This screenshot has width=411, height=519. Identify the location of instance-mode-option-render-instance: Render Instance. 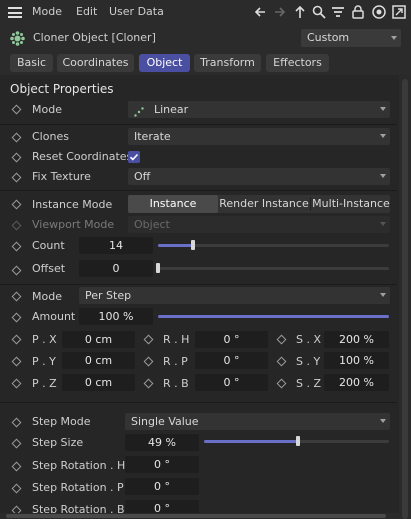
(264, 204).